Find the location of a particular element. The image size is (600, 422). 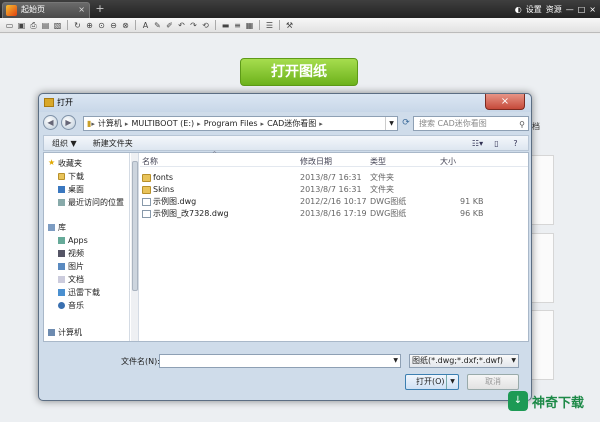

open-button: 打开(O) ▼ is located at coordinates (432, 382).